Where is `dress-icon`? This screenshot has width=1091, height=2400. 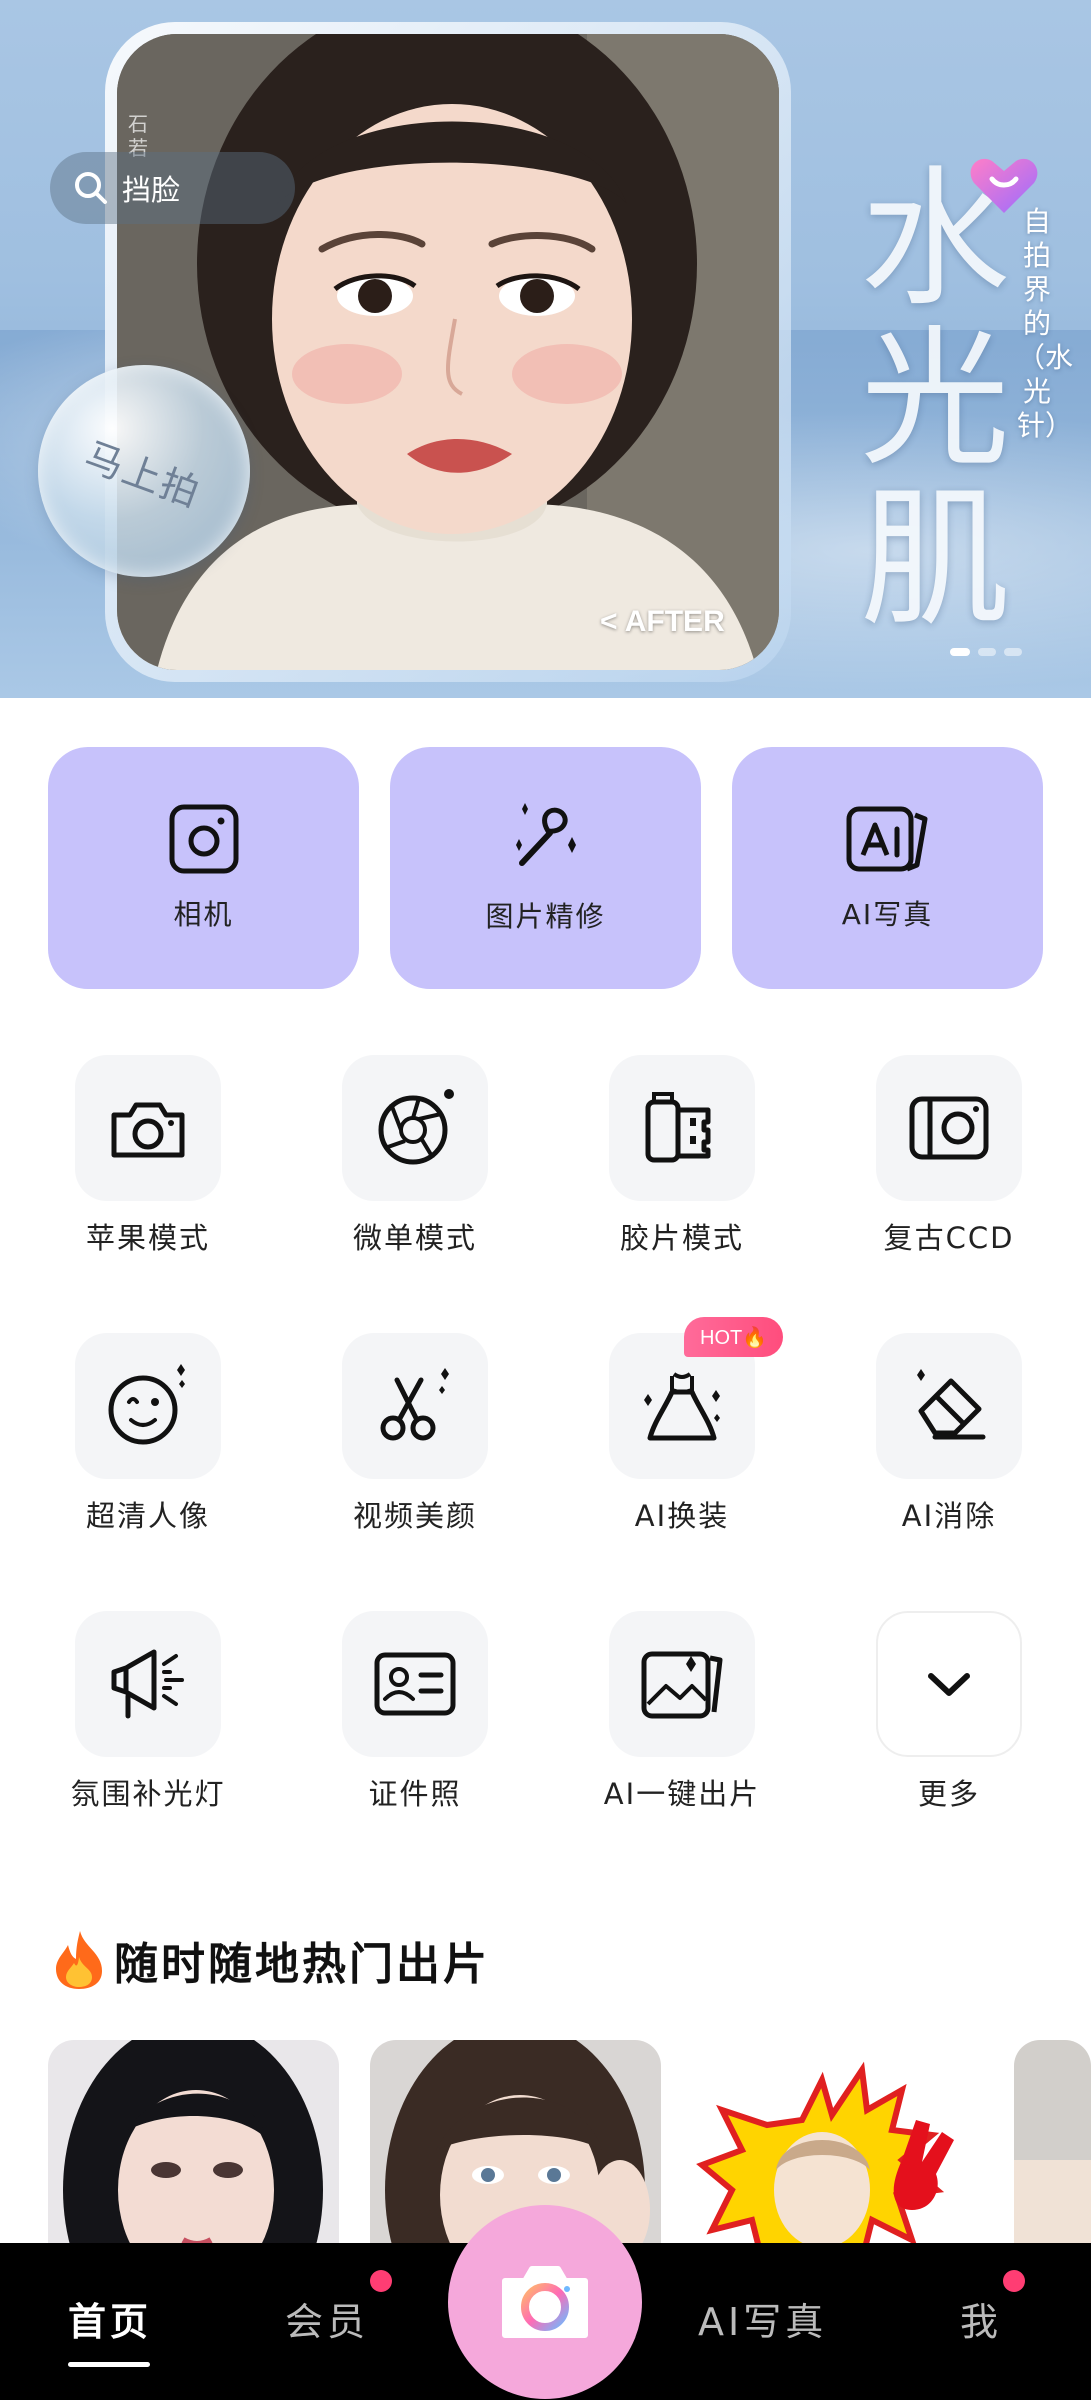 dress-icon is located at coordinates (682, 1406).